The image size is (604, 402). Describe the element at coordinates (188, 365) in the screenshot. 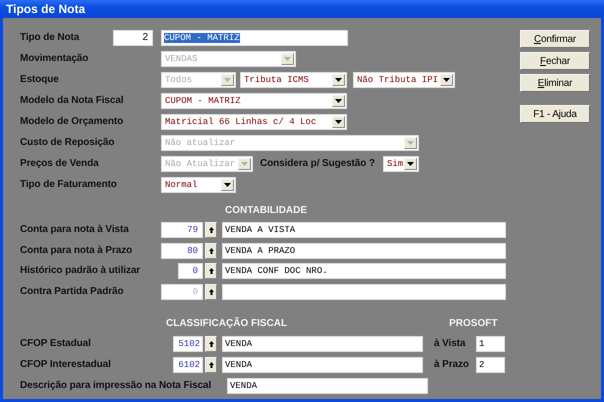

I see `input-field: 6102` at that location.